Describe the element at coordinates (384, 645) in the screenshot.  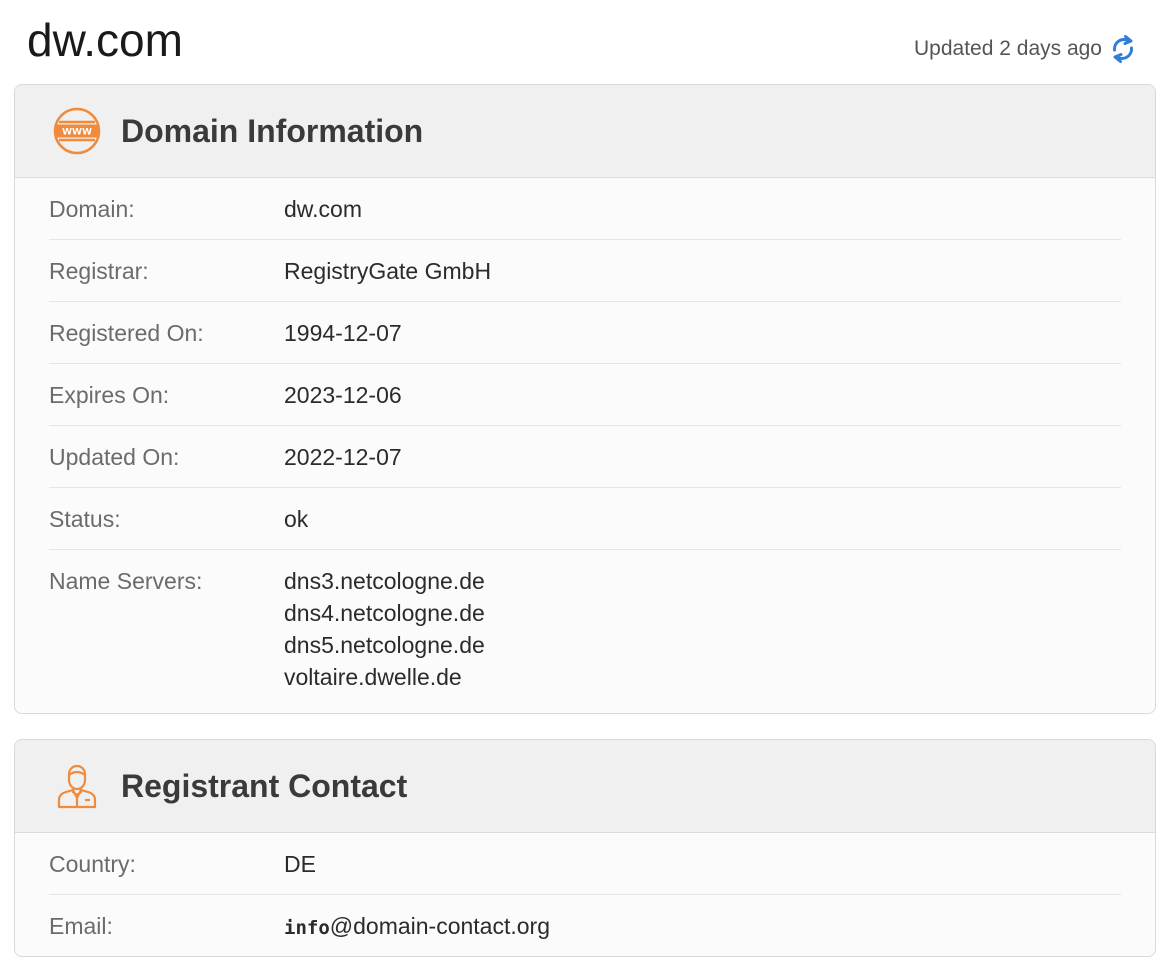
I see `name-server: dns5.netcologne.de` at that location.